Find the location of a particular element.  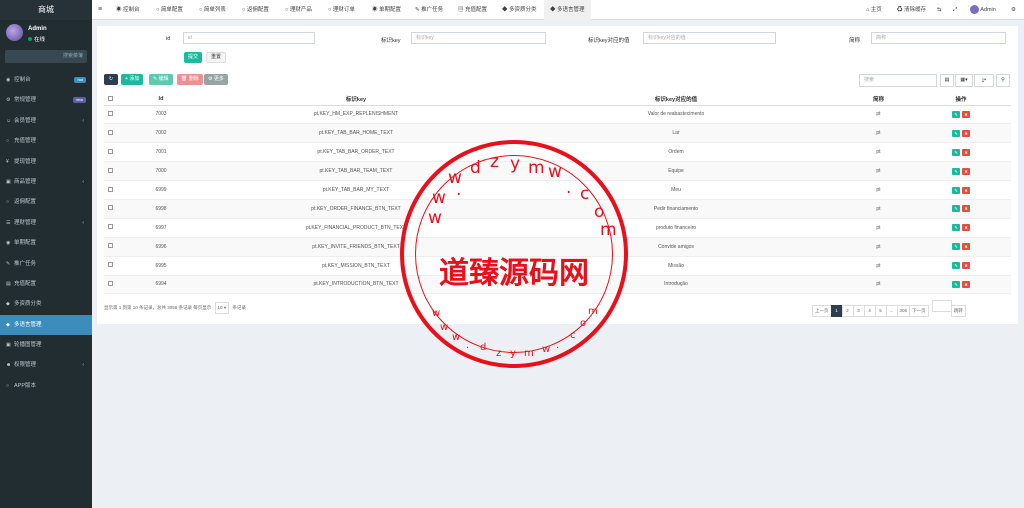

reset-button: 重置 is located at coordinates (216, 57).